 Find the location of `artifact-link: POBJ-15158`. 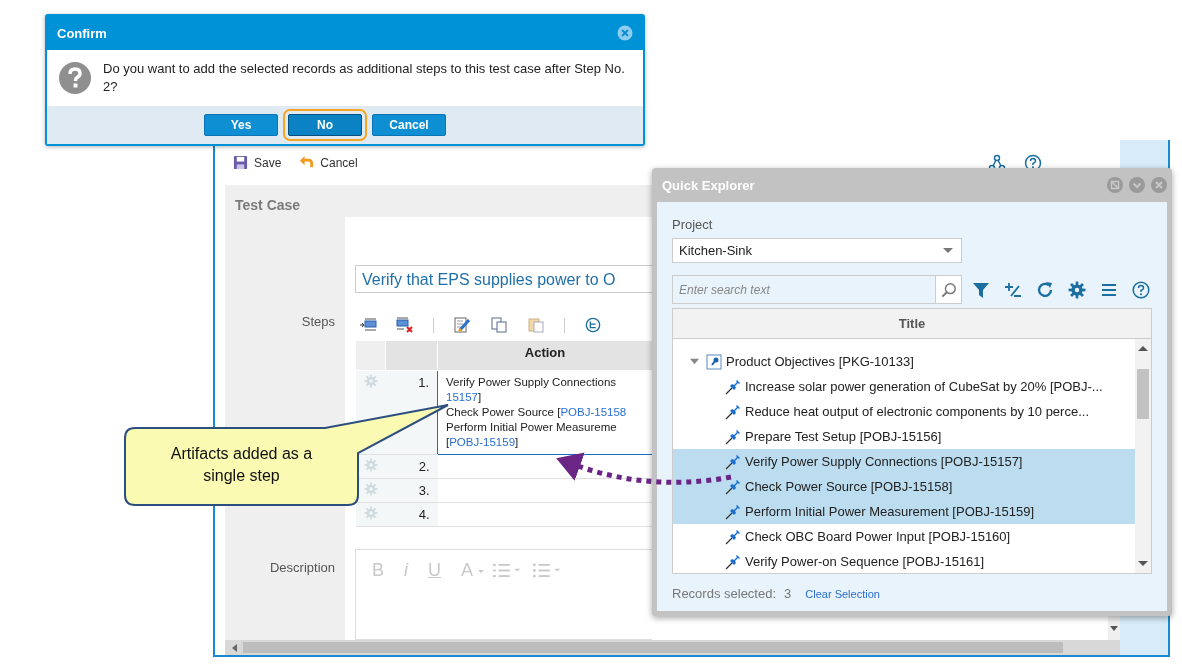

artifact-link: POBJ-15158 is located at coordinates (593, 412).